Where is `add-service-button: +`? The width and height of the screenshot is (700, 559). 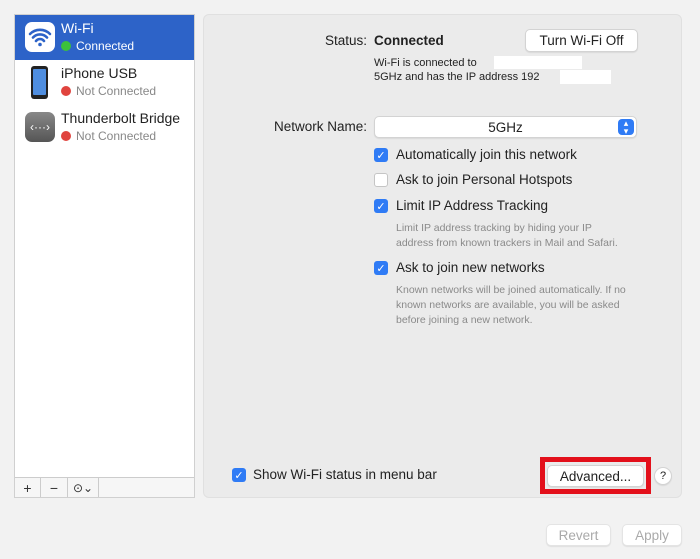
add-service-button: + is located at coordinates (28, 487).